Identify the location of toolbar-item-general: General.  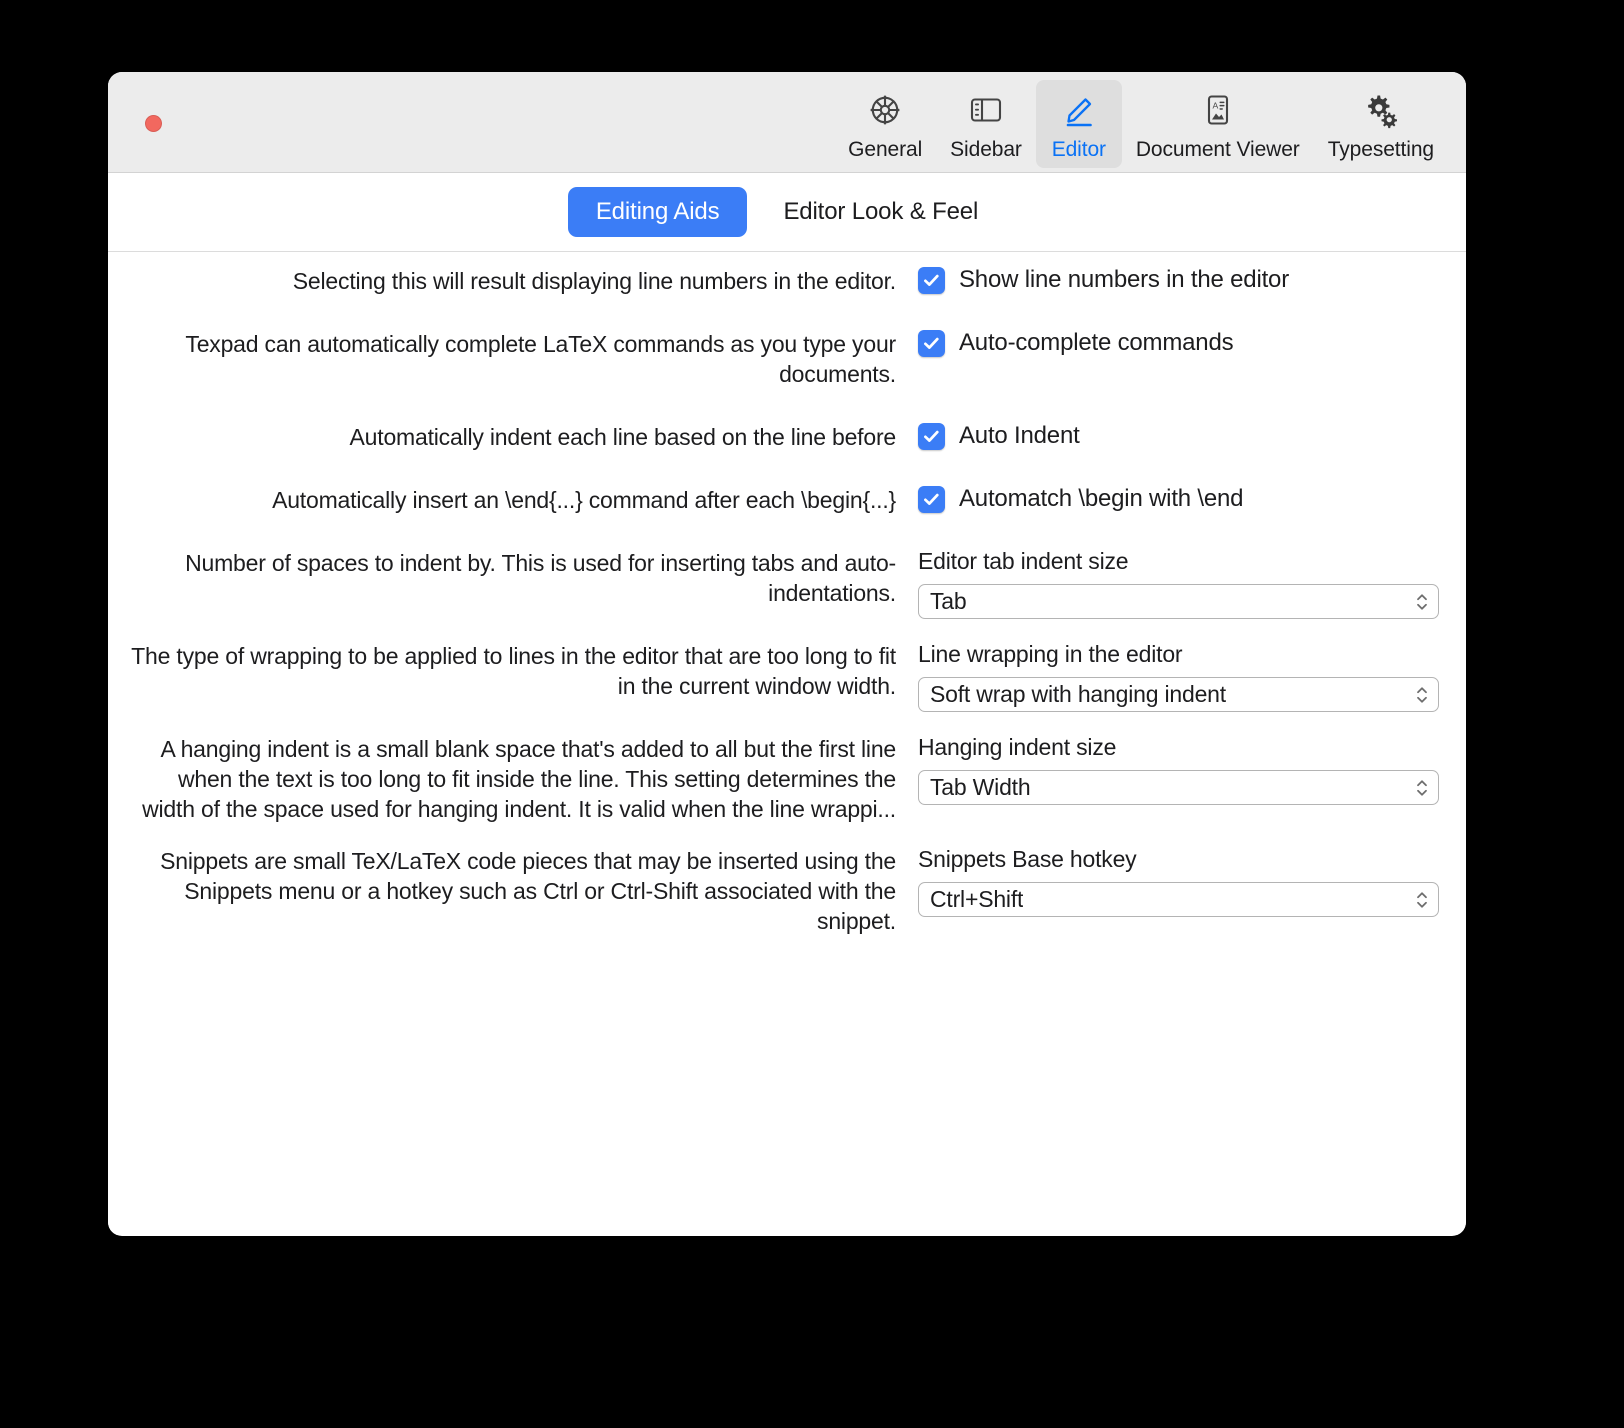
(885, 124).